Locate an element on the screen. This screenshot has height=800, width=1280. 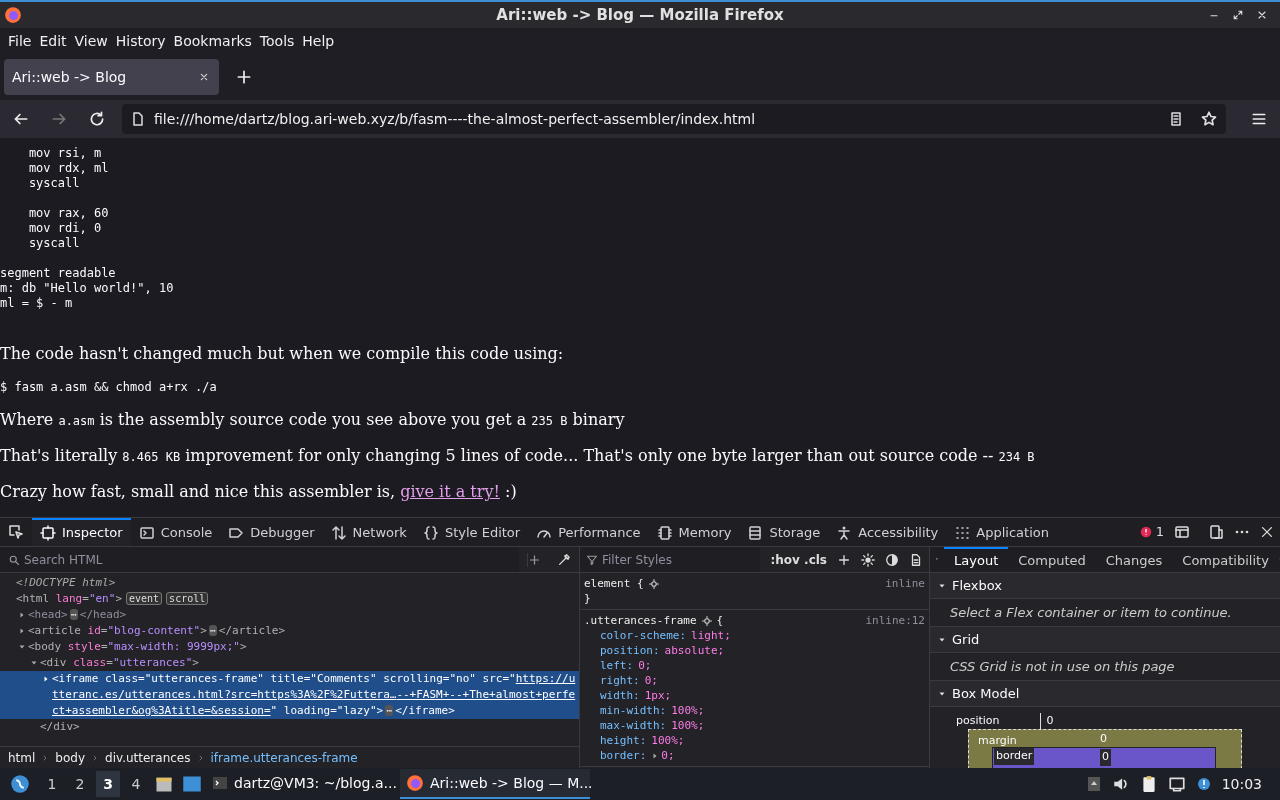
devtools-tab: Console is located at coordinates (175, 532).